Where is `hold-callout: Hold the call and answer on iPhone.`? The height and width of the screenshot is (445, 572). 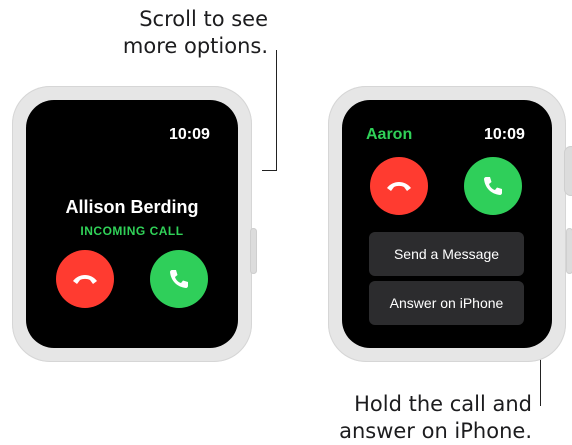 hold-callout: Hold the call and answer on iPhone. is located at coordinates (431, 418).